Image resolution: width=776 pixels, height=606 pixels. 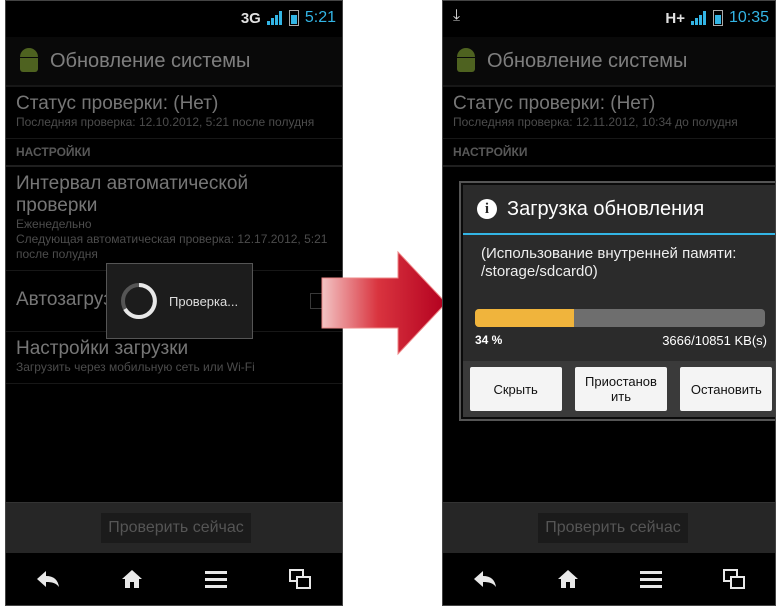 What do you see at coordinates (620, 318) in the screenshot?
I see `download-progress-bar` at bounding box center [620, 318].